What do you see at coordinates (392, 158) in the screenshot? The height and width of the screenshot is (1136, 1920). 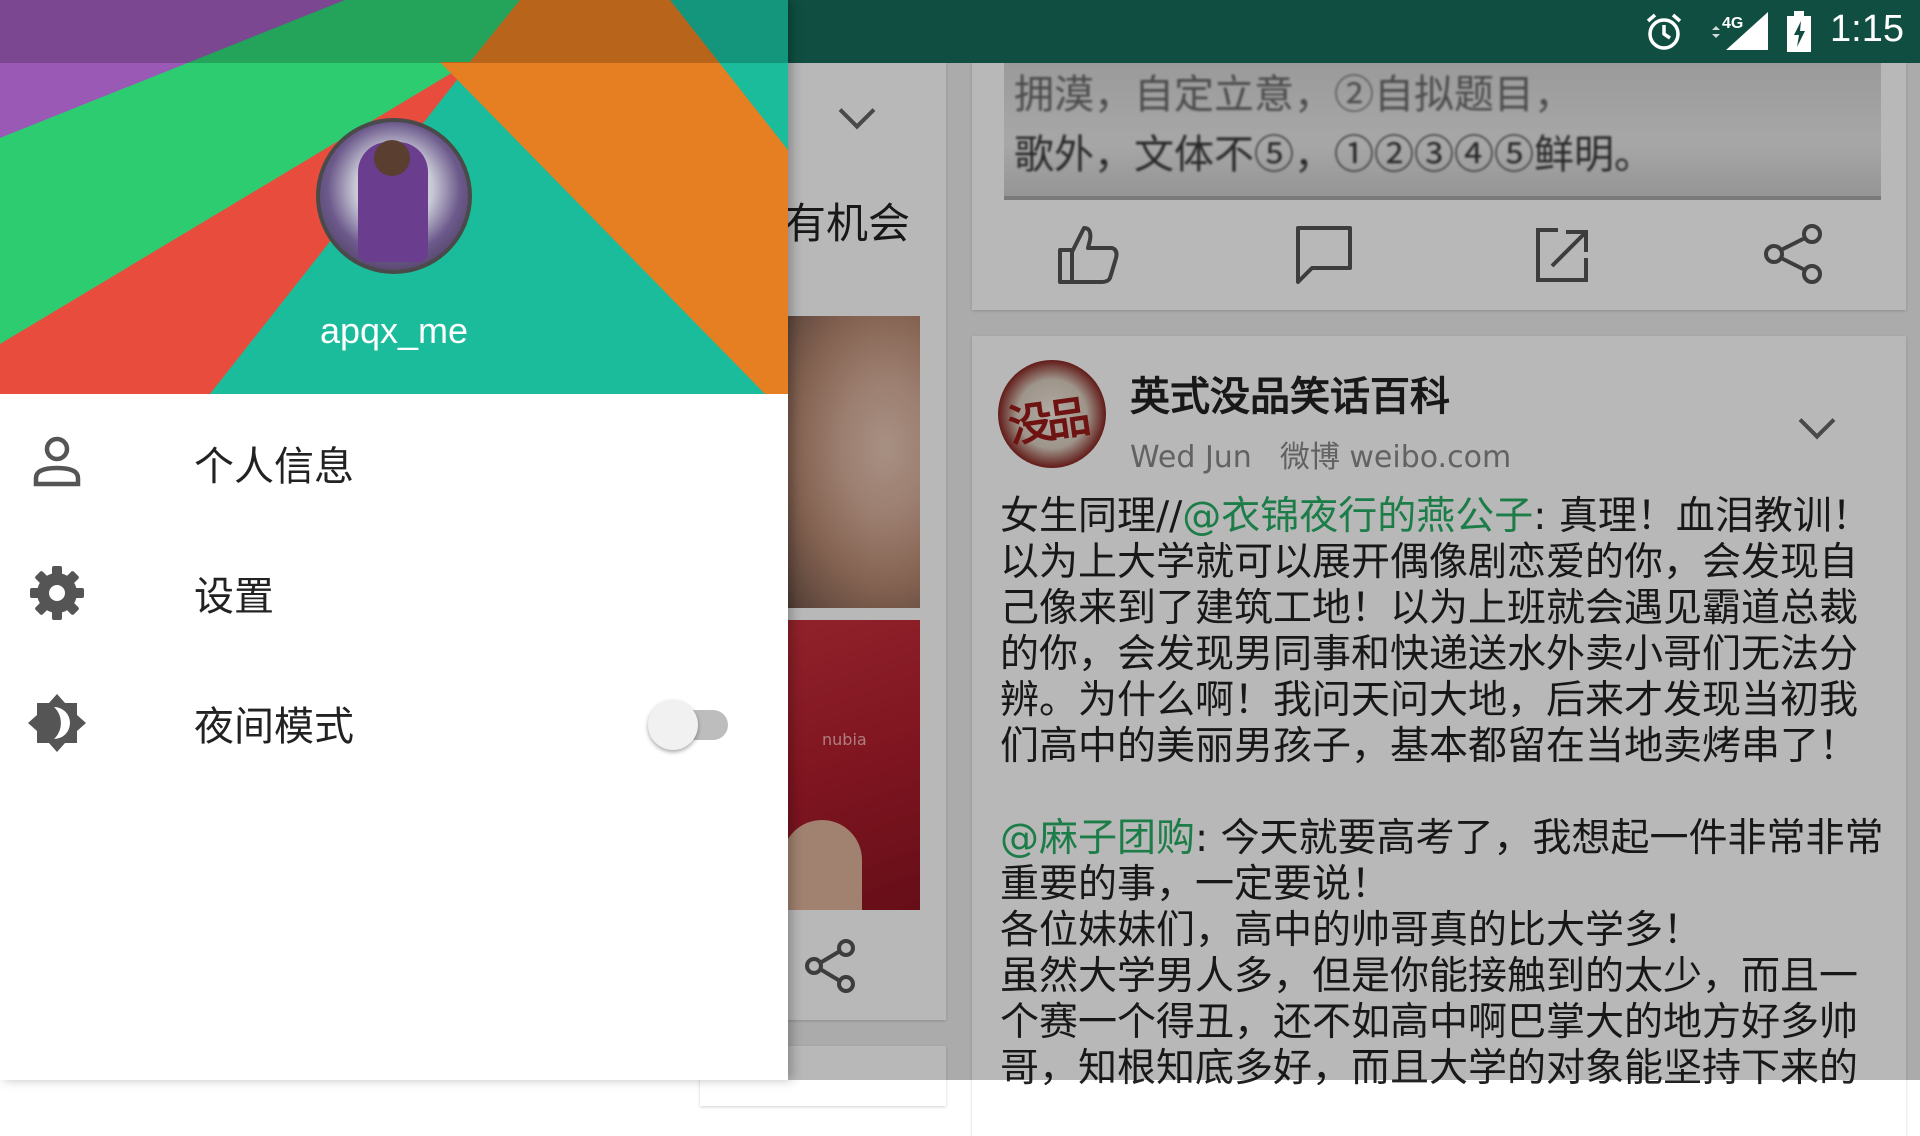 I see `avatar-head` at bounding box center [392, 158].